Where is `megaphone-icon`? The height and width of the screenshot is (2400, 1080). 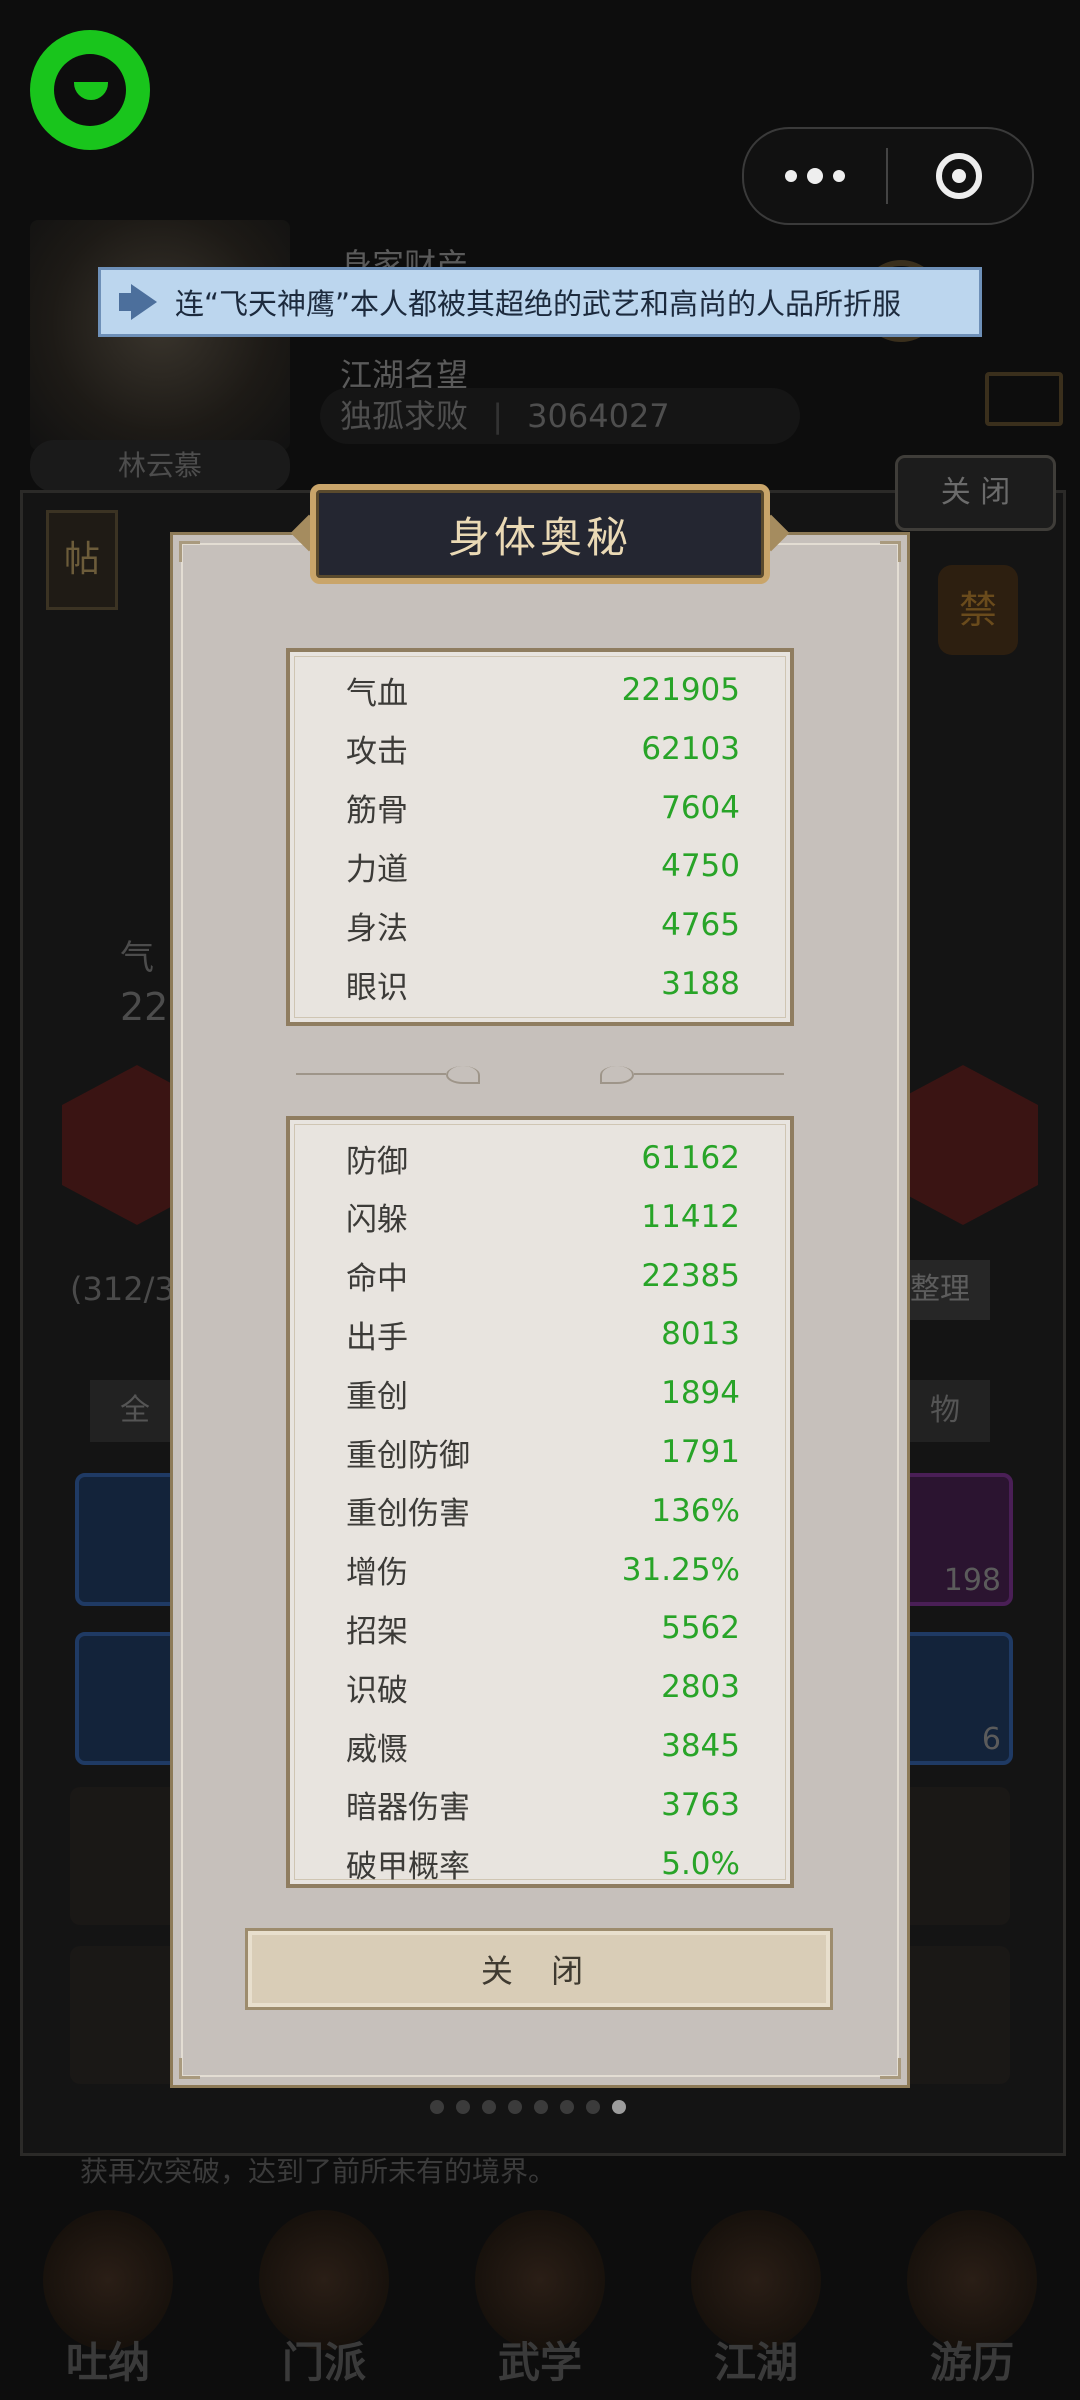
megaphone-icon is located at coordinates (139, 302).